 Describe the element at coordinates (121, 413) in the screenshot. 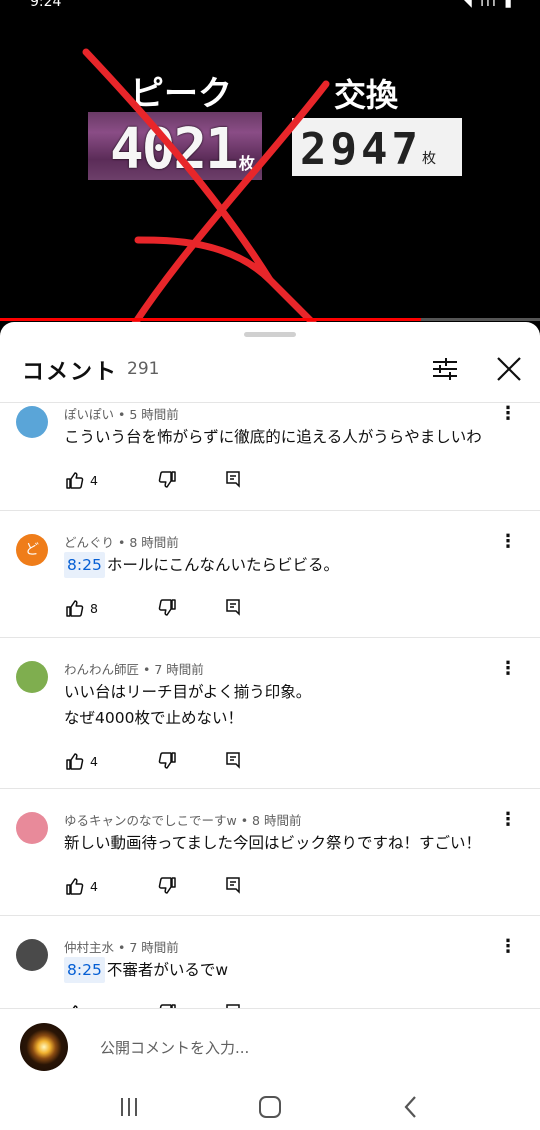

I see `comment-author: ぽいぽい • 5 時間前` at that location.